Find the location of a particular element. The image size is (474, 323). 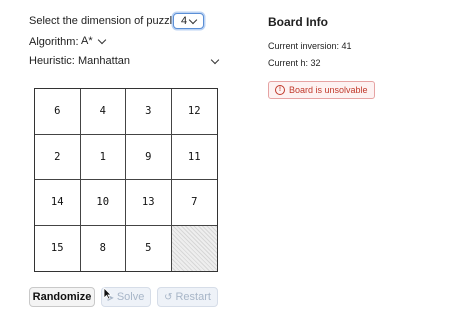

tile: 5 is located at coordinates (149, 248).